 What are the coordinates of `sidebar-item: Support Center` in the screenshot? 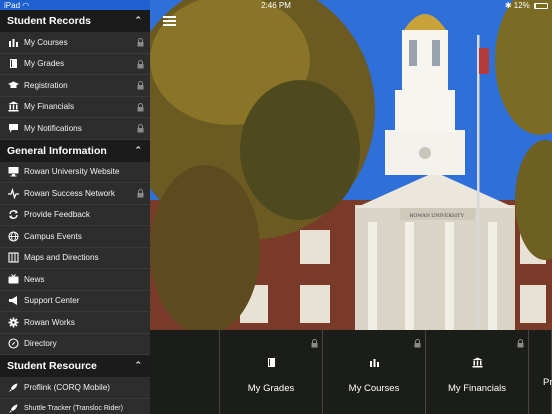 It's located at (75, 301).